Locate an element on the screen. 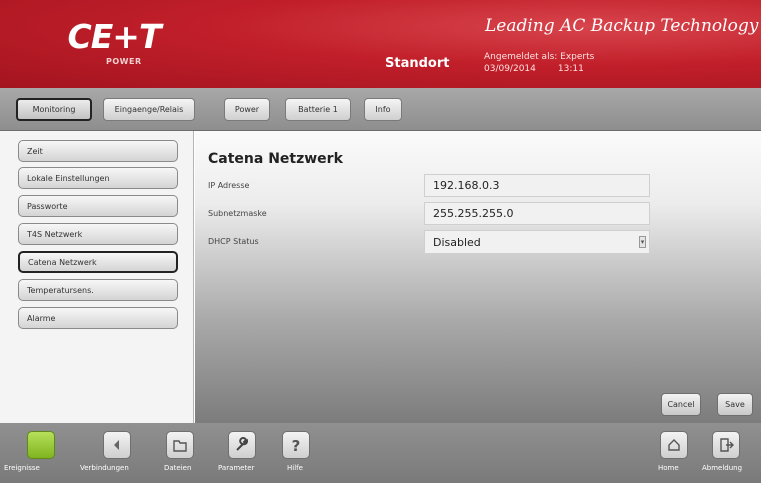  login-user: Angemeldet als: Experts is located at coordinates (539, 57).